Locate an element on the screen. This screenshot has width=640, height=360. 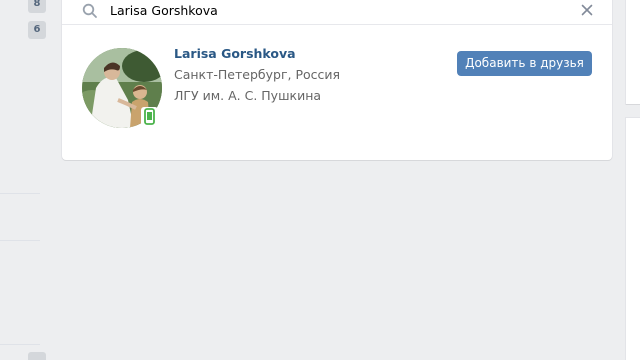
mobile-icon is located at coordinates (149, 116).